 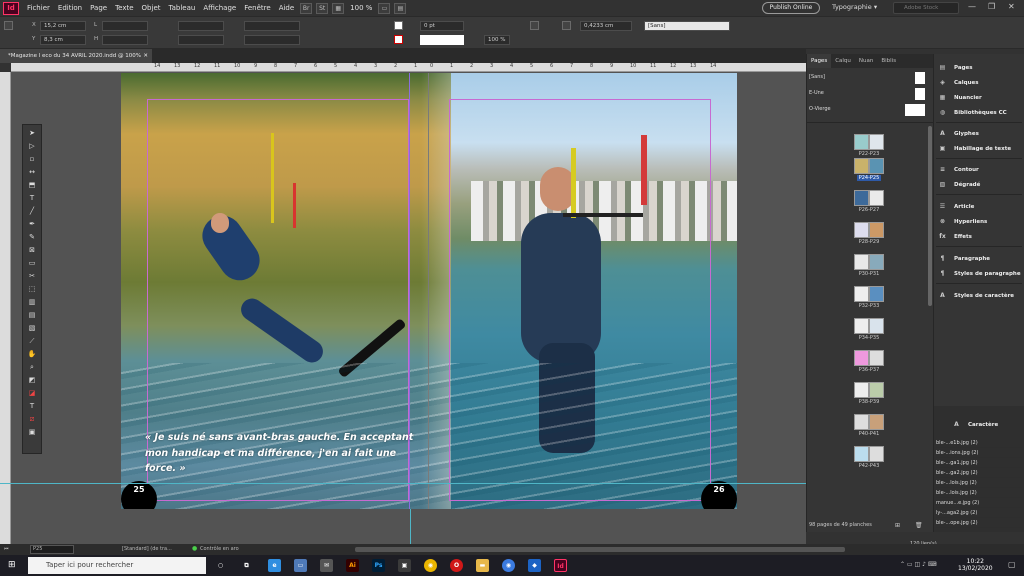 What do you see at coordinates (220, 565) in the screenshot?
I see `cortana-icon: ○` at bounding box center [220, 565].